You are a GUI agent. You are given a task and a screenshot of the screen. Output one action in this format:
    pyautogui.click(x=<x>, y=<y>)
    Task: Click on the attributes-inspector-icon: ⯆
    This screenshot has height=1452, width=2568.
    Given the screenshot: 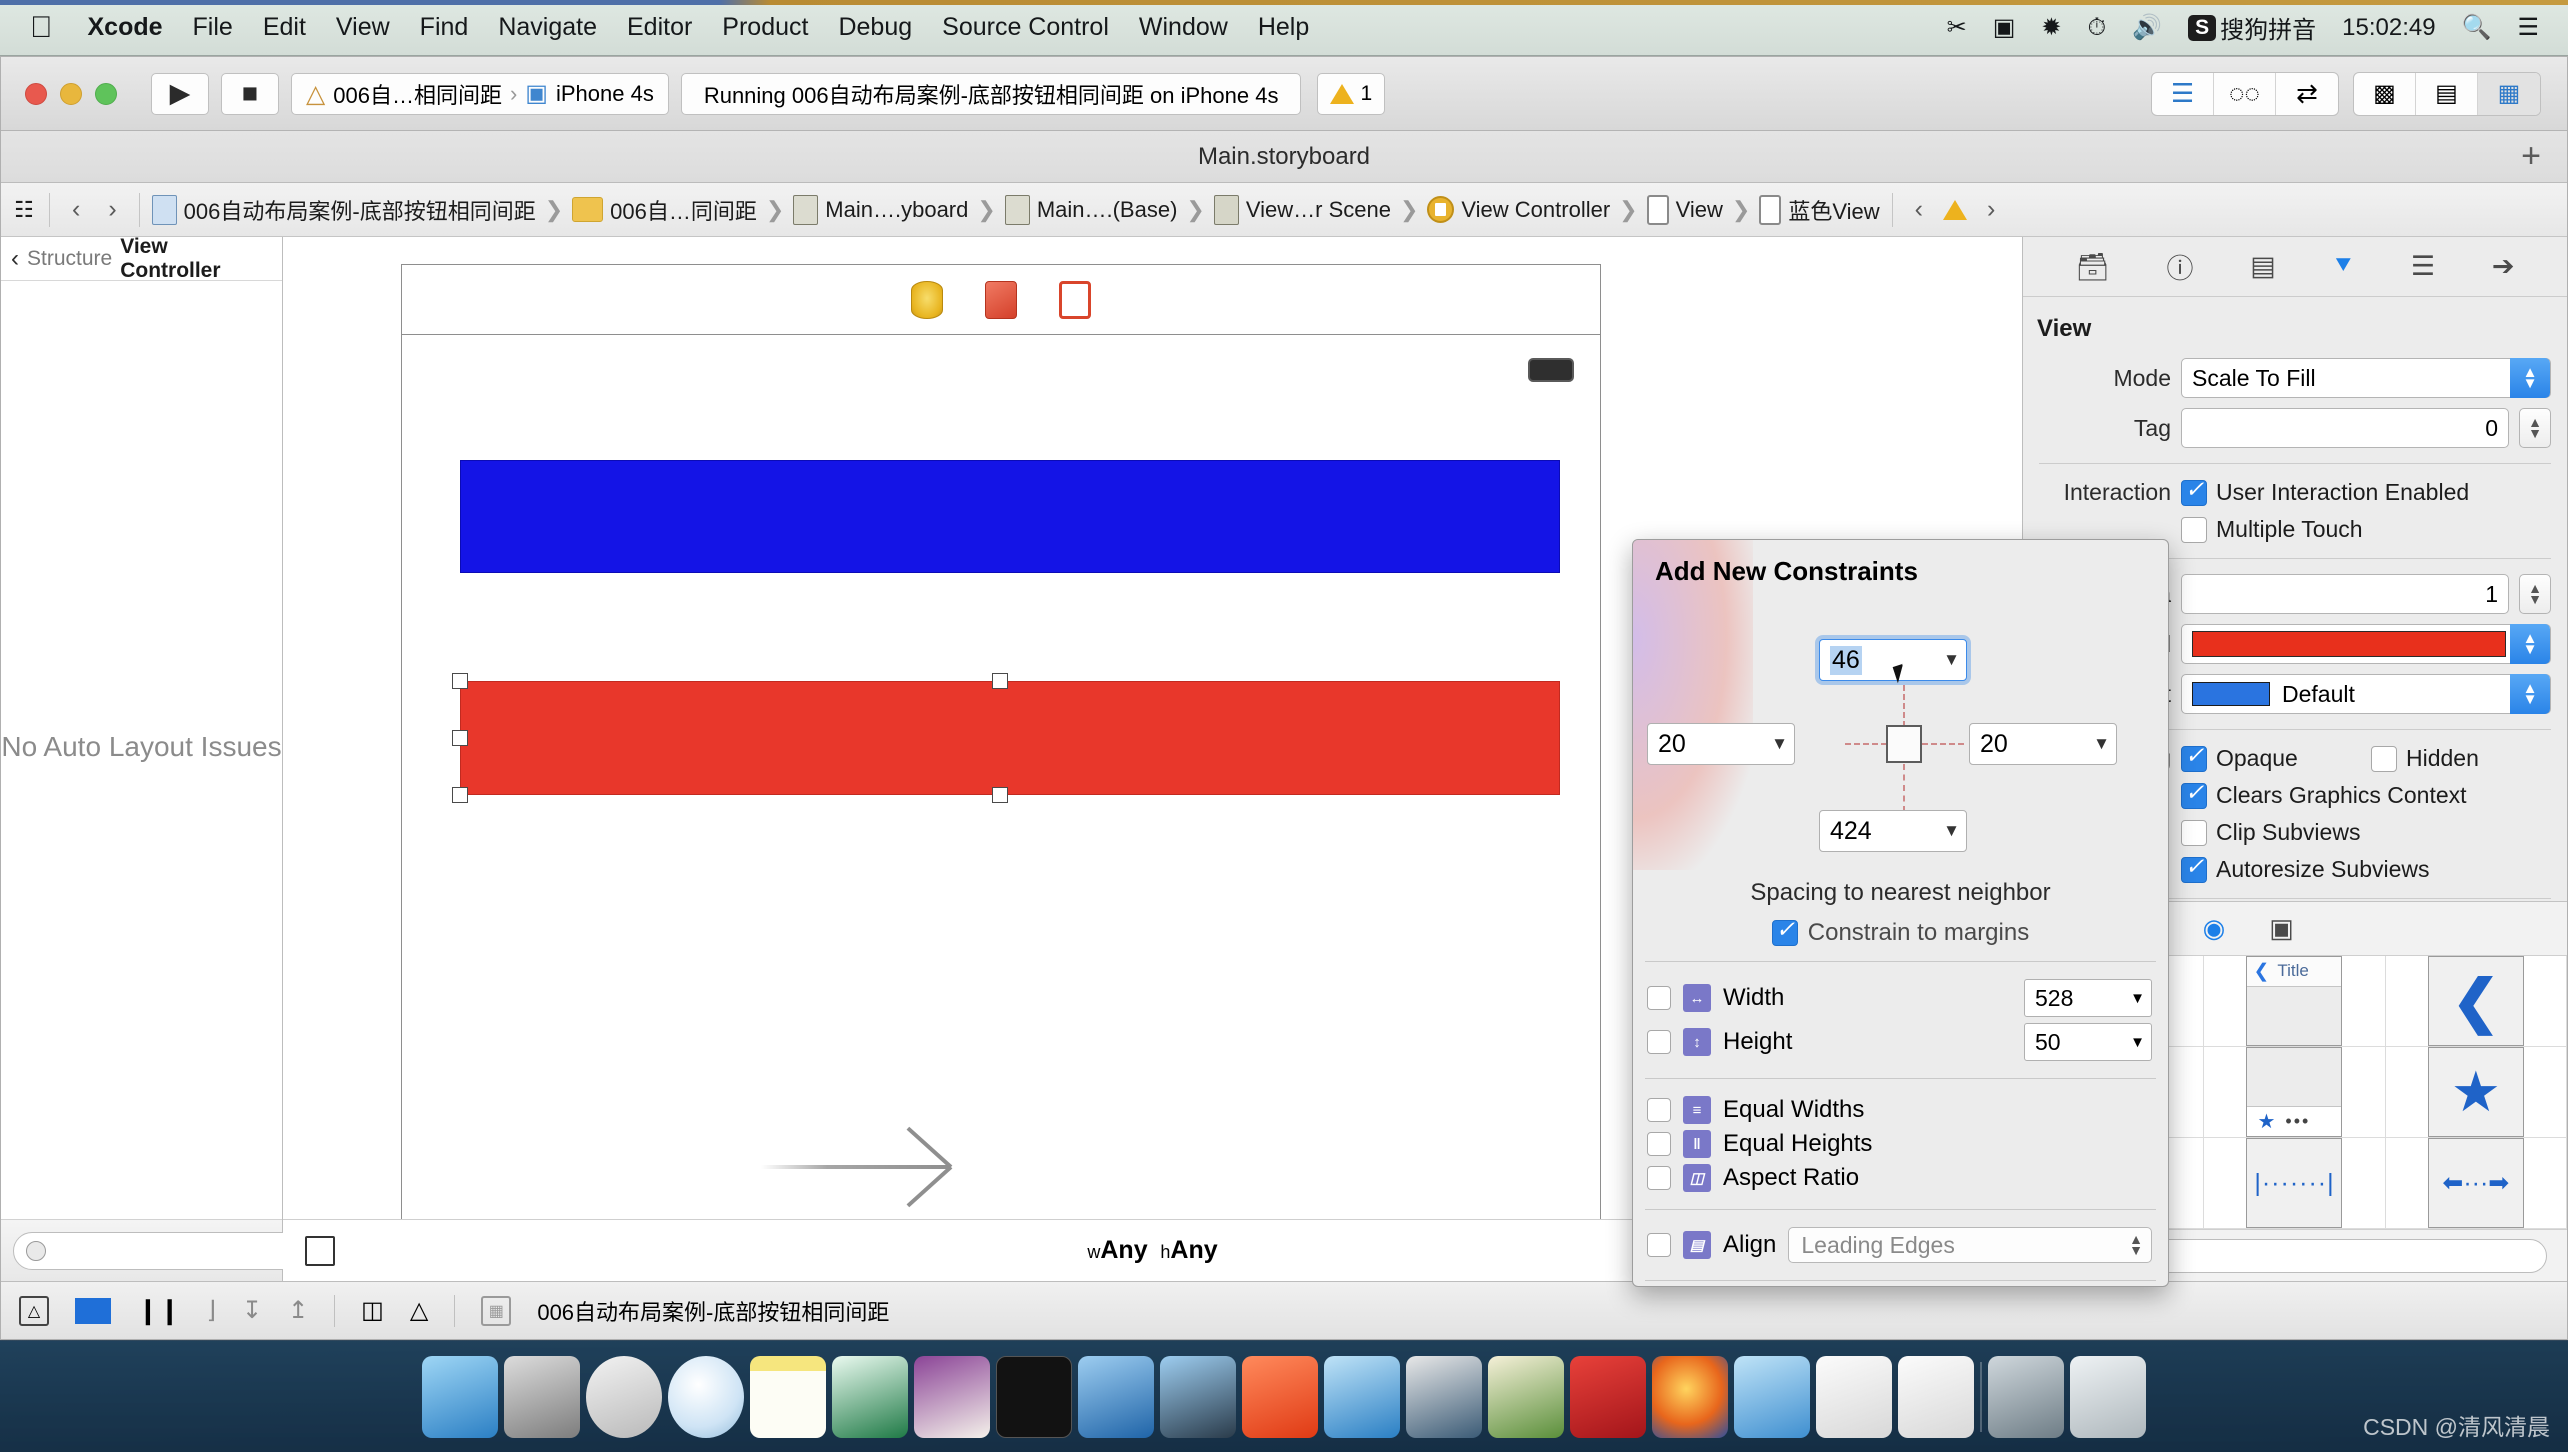 What is the action you would take?
    pyautogui.click(x=2344, y=267)
    